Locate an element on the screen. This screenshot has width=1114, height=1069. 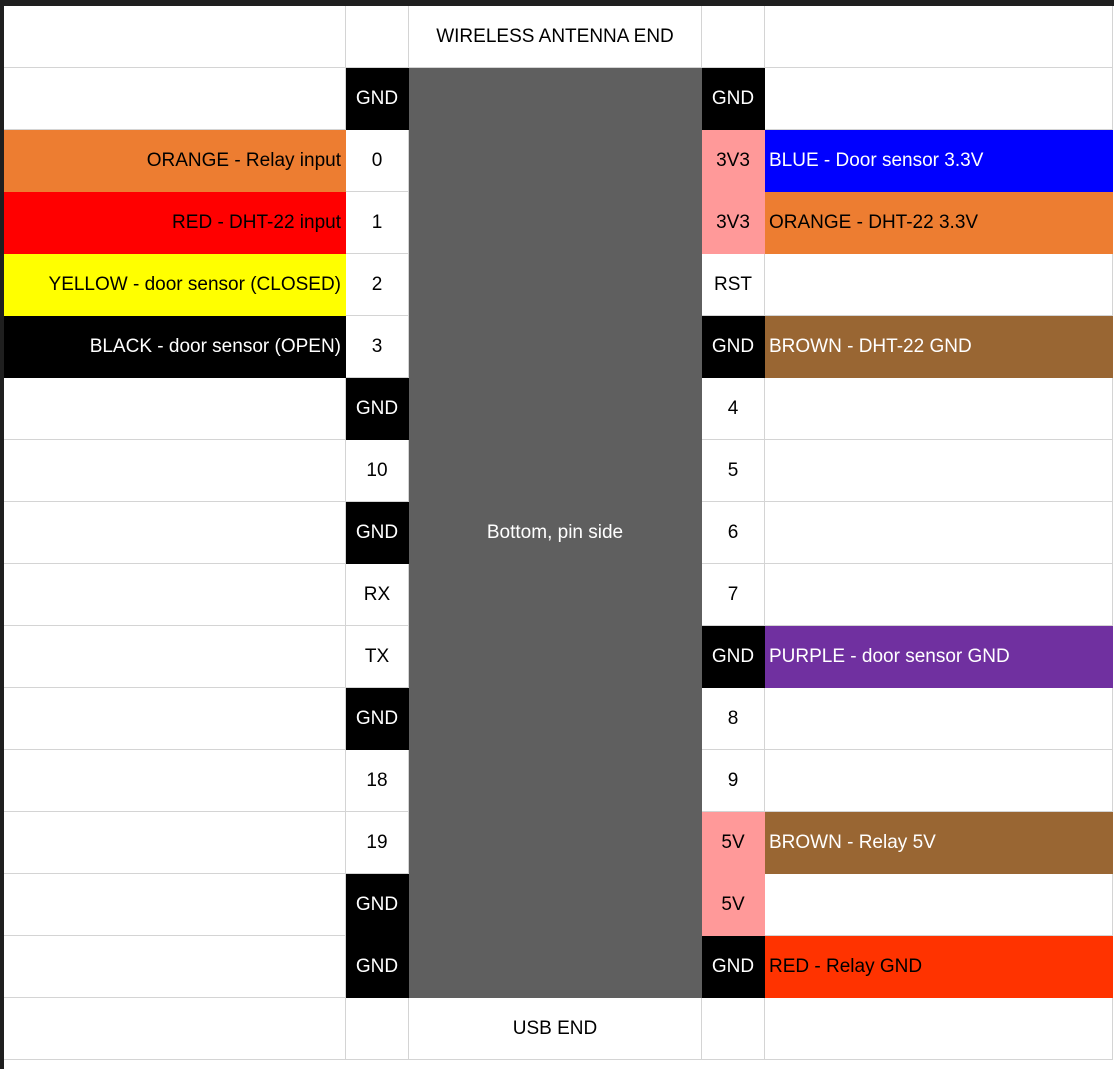
right-pin: 7 is located at coordinates (733, 595).